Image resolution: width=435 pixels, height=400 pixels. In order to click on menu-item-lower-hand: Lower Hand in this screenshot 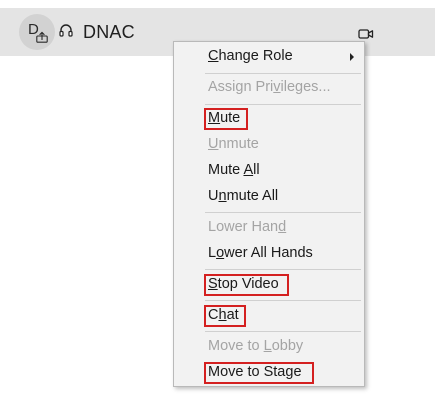, I will do `click(269, 228)`.